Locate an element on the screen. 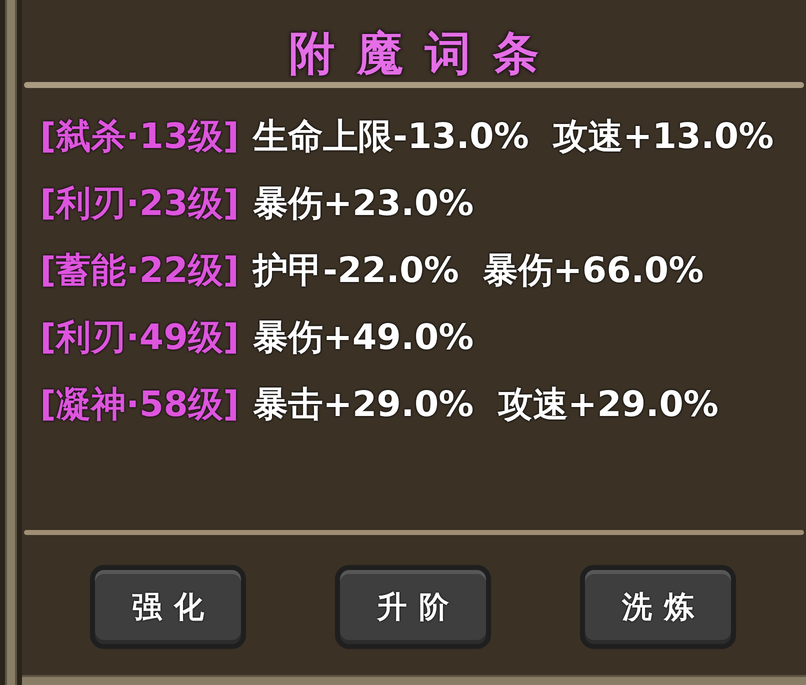 The width and height of the screenshot is (806, 685). affix-stat: 护甲-22.0% is located at coordinates (356, 271).